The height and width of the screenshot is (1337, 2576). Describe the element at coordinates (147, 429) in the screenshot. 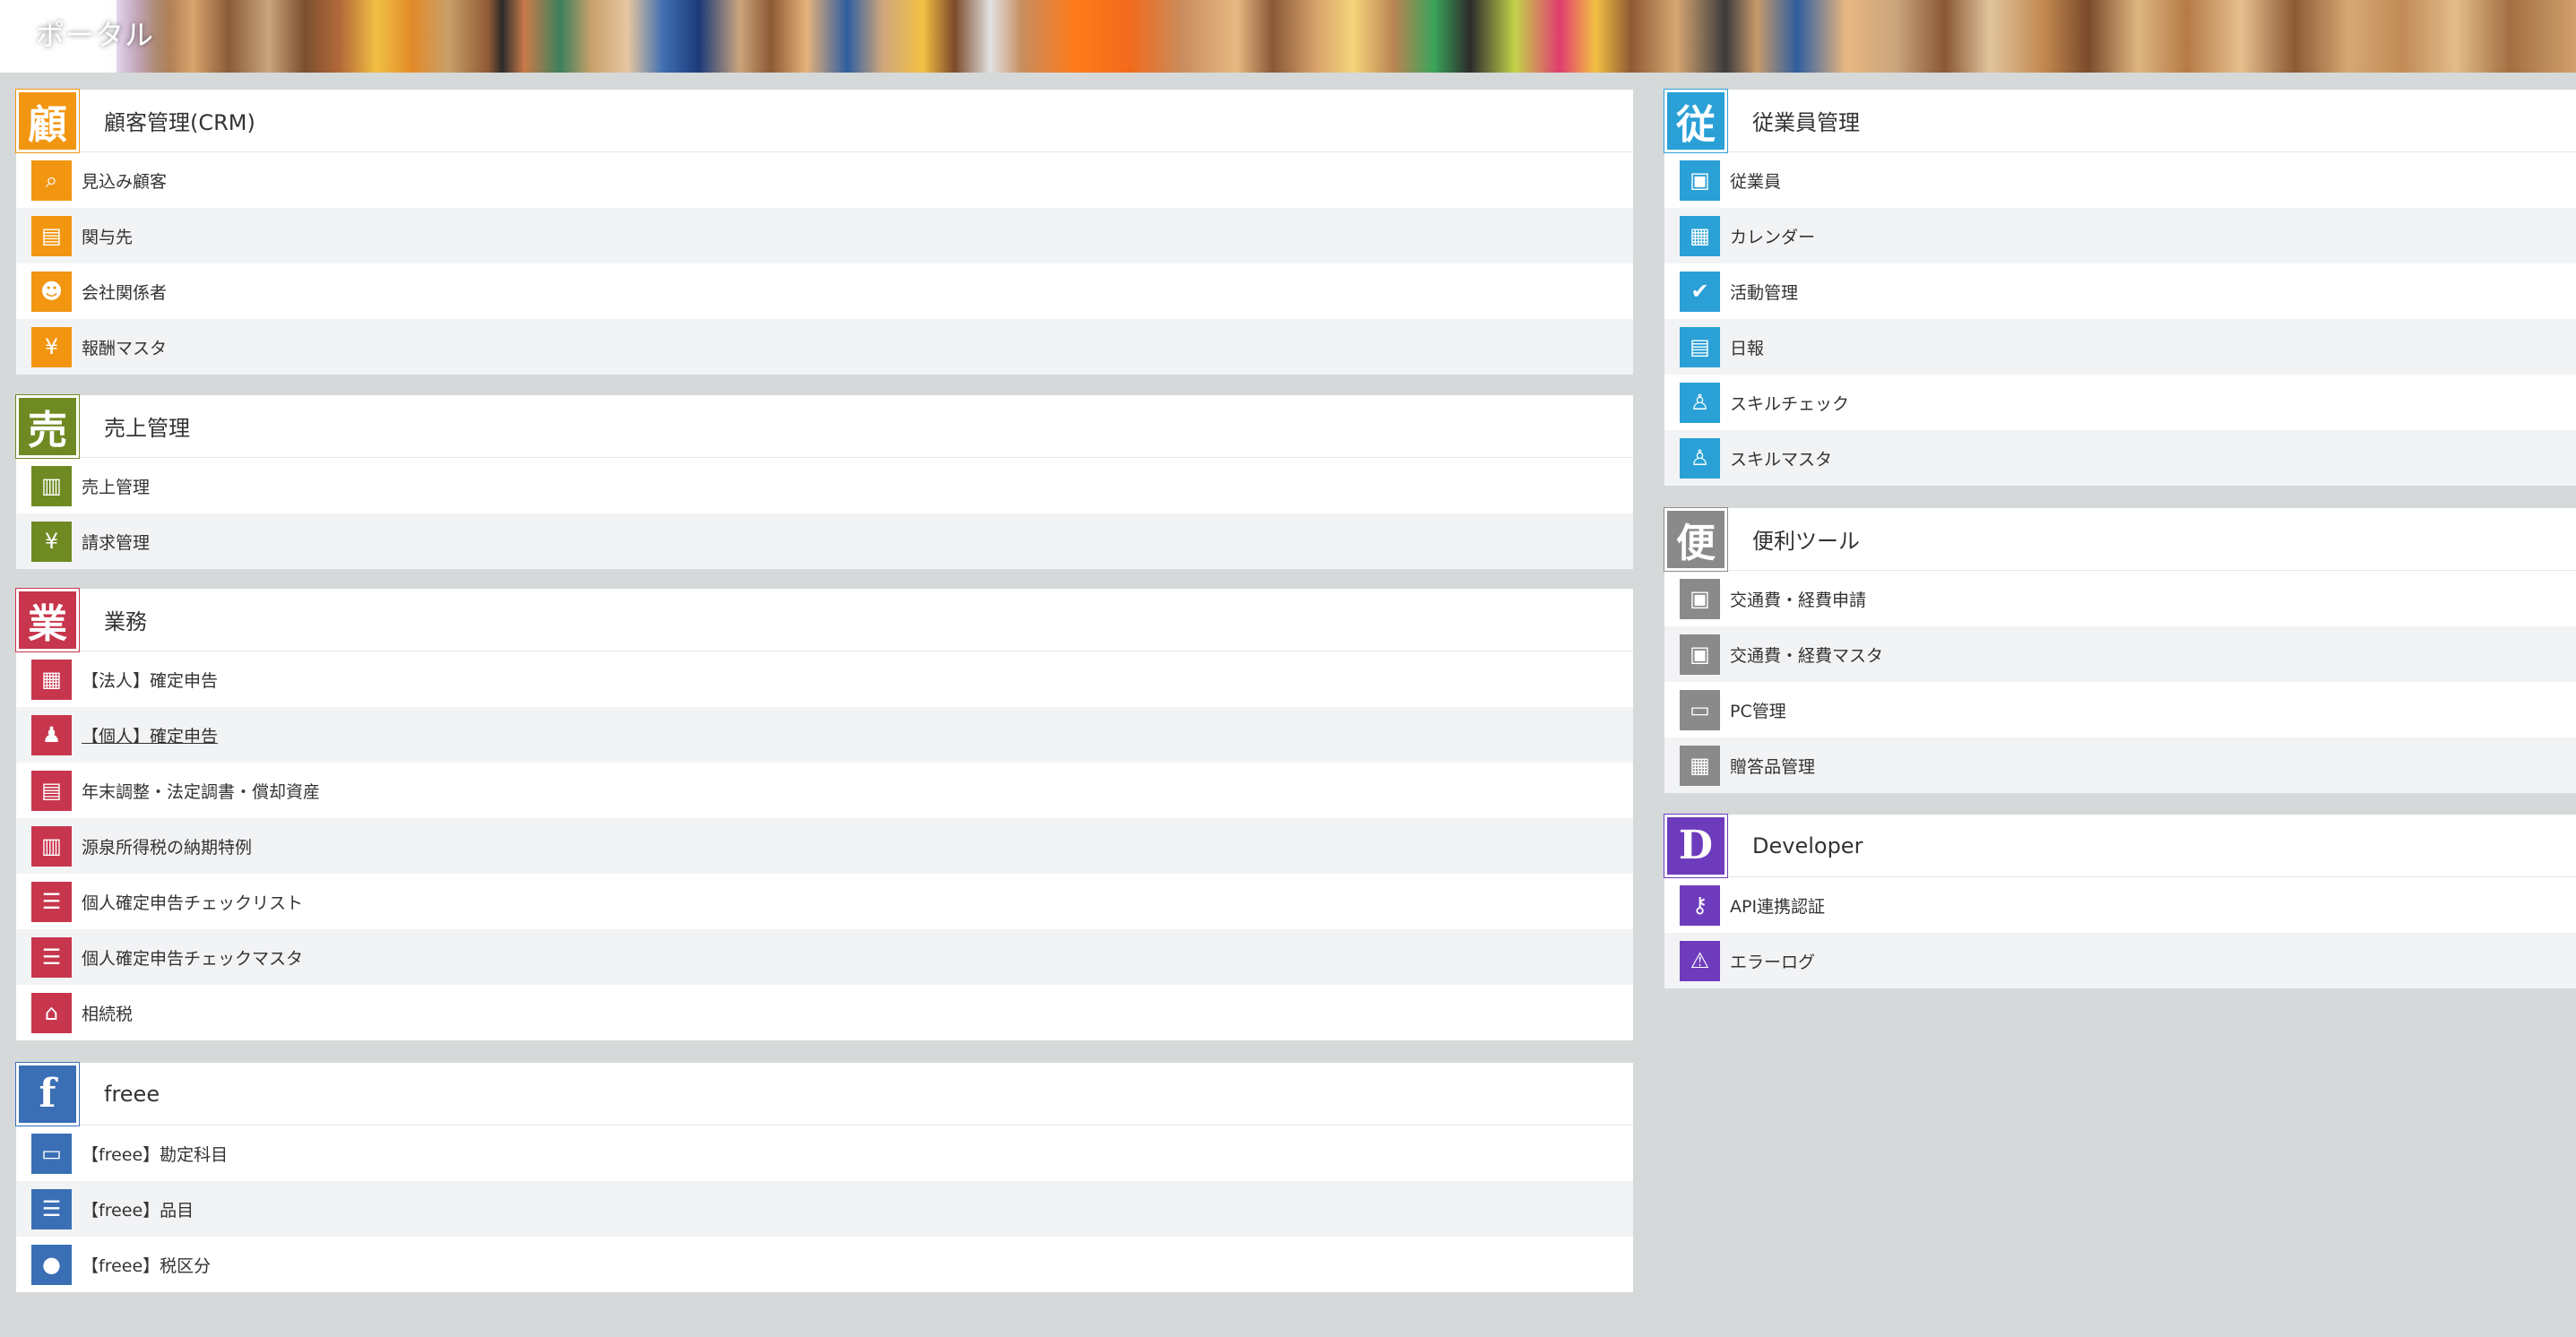

I see `panel-title: 売上管理` at that location.